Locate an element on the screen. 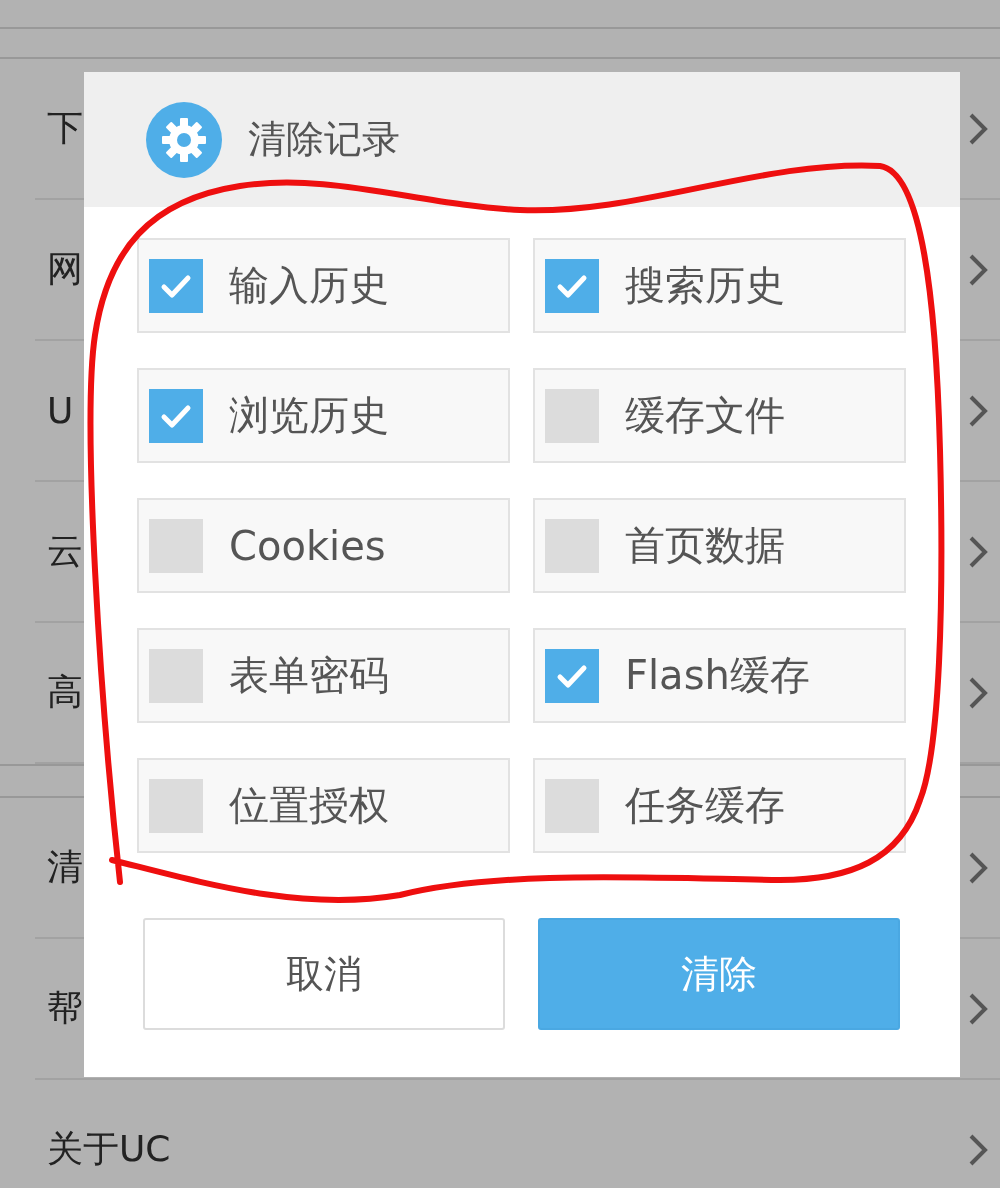 This screenshot has height=1188, width=1000. option-item: 表单密码 is located at coordinates (323, 675).